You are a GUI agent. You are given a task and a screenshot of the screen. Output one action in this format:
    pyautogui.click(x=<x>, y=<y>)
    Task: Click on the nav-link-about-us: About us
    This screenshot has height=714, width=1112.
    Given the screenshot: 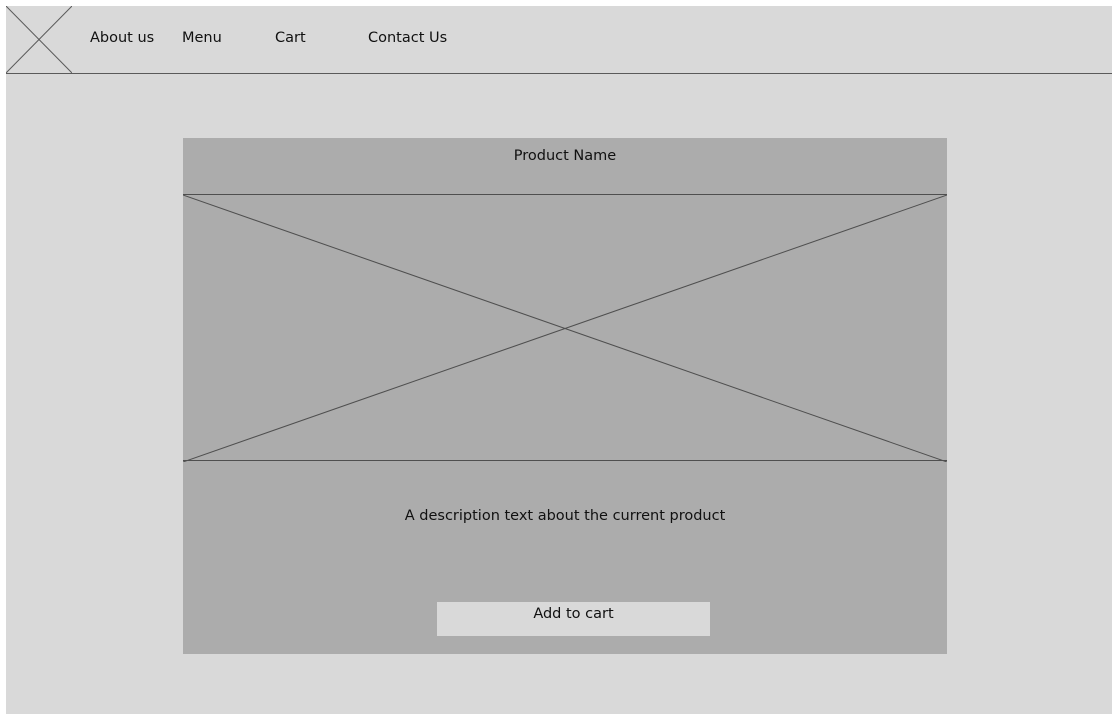 What is the action you would take?
    pyautogui.click(x=122, y=38)
    